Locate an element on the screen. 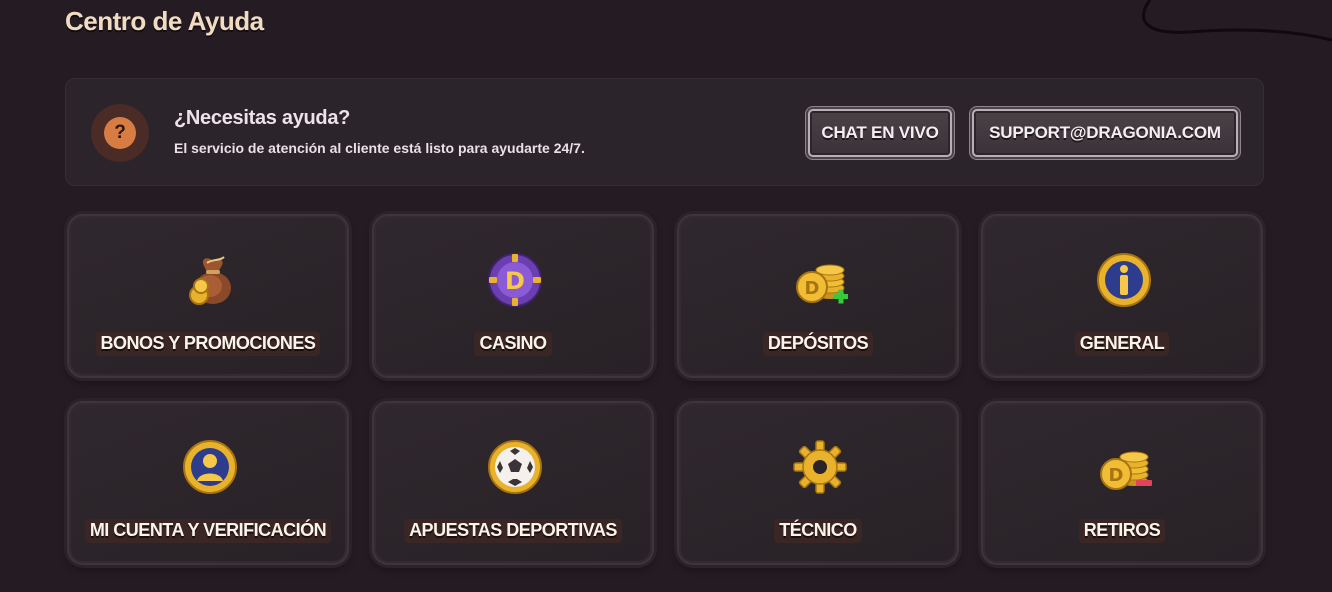 The height and width of the screenshot is (592, 1332). page-title: Centro de Ayuda is located at coordinates (164, 21).